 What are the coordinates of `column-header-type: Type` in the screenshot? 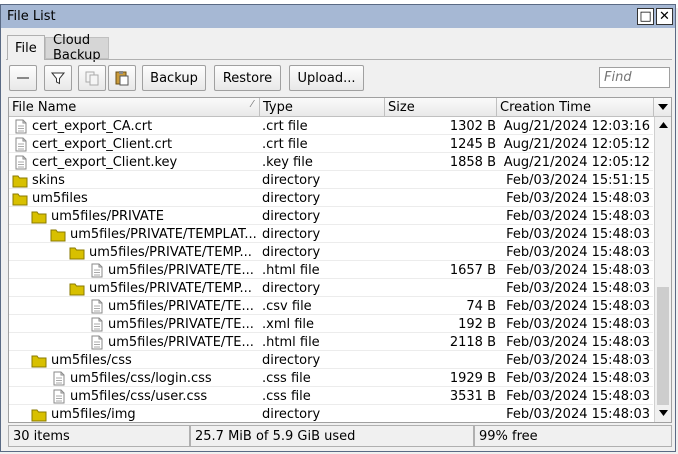 It's located at (322, 107).